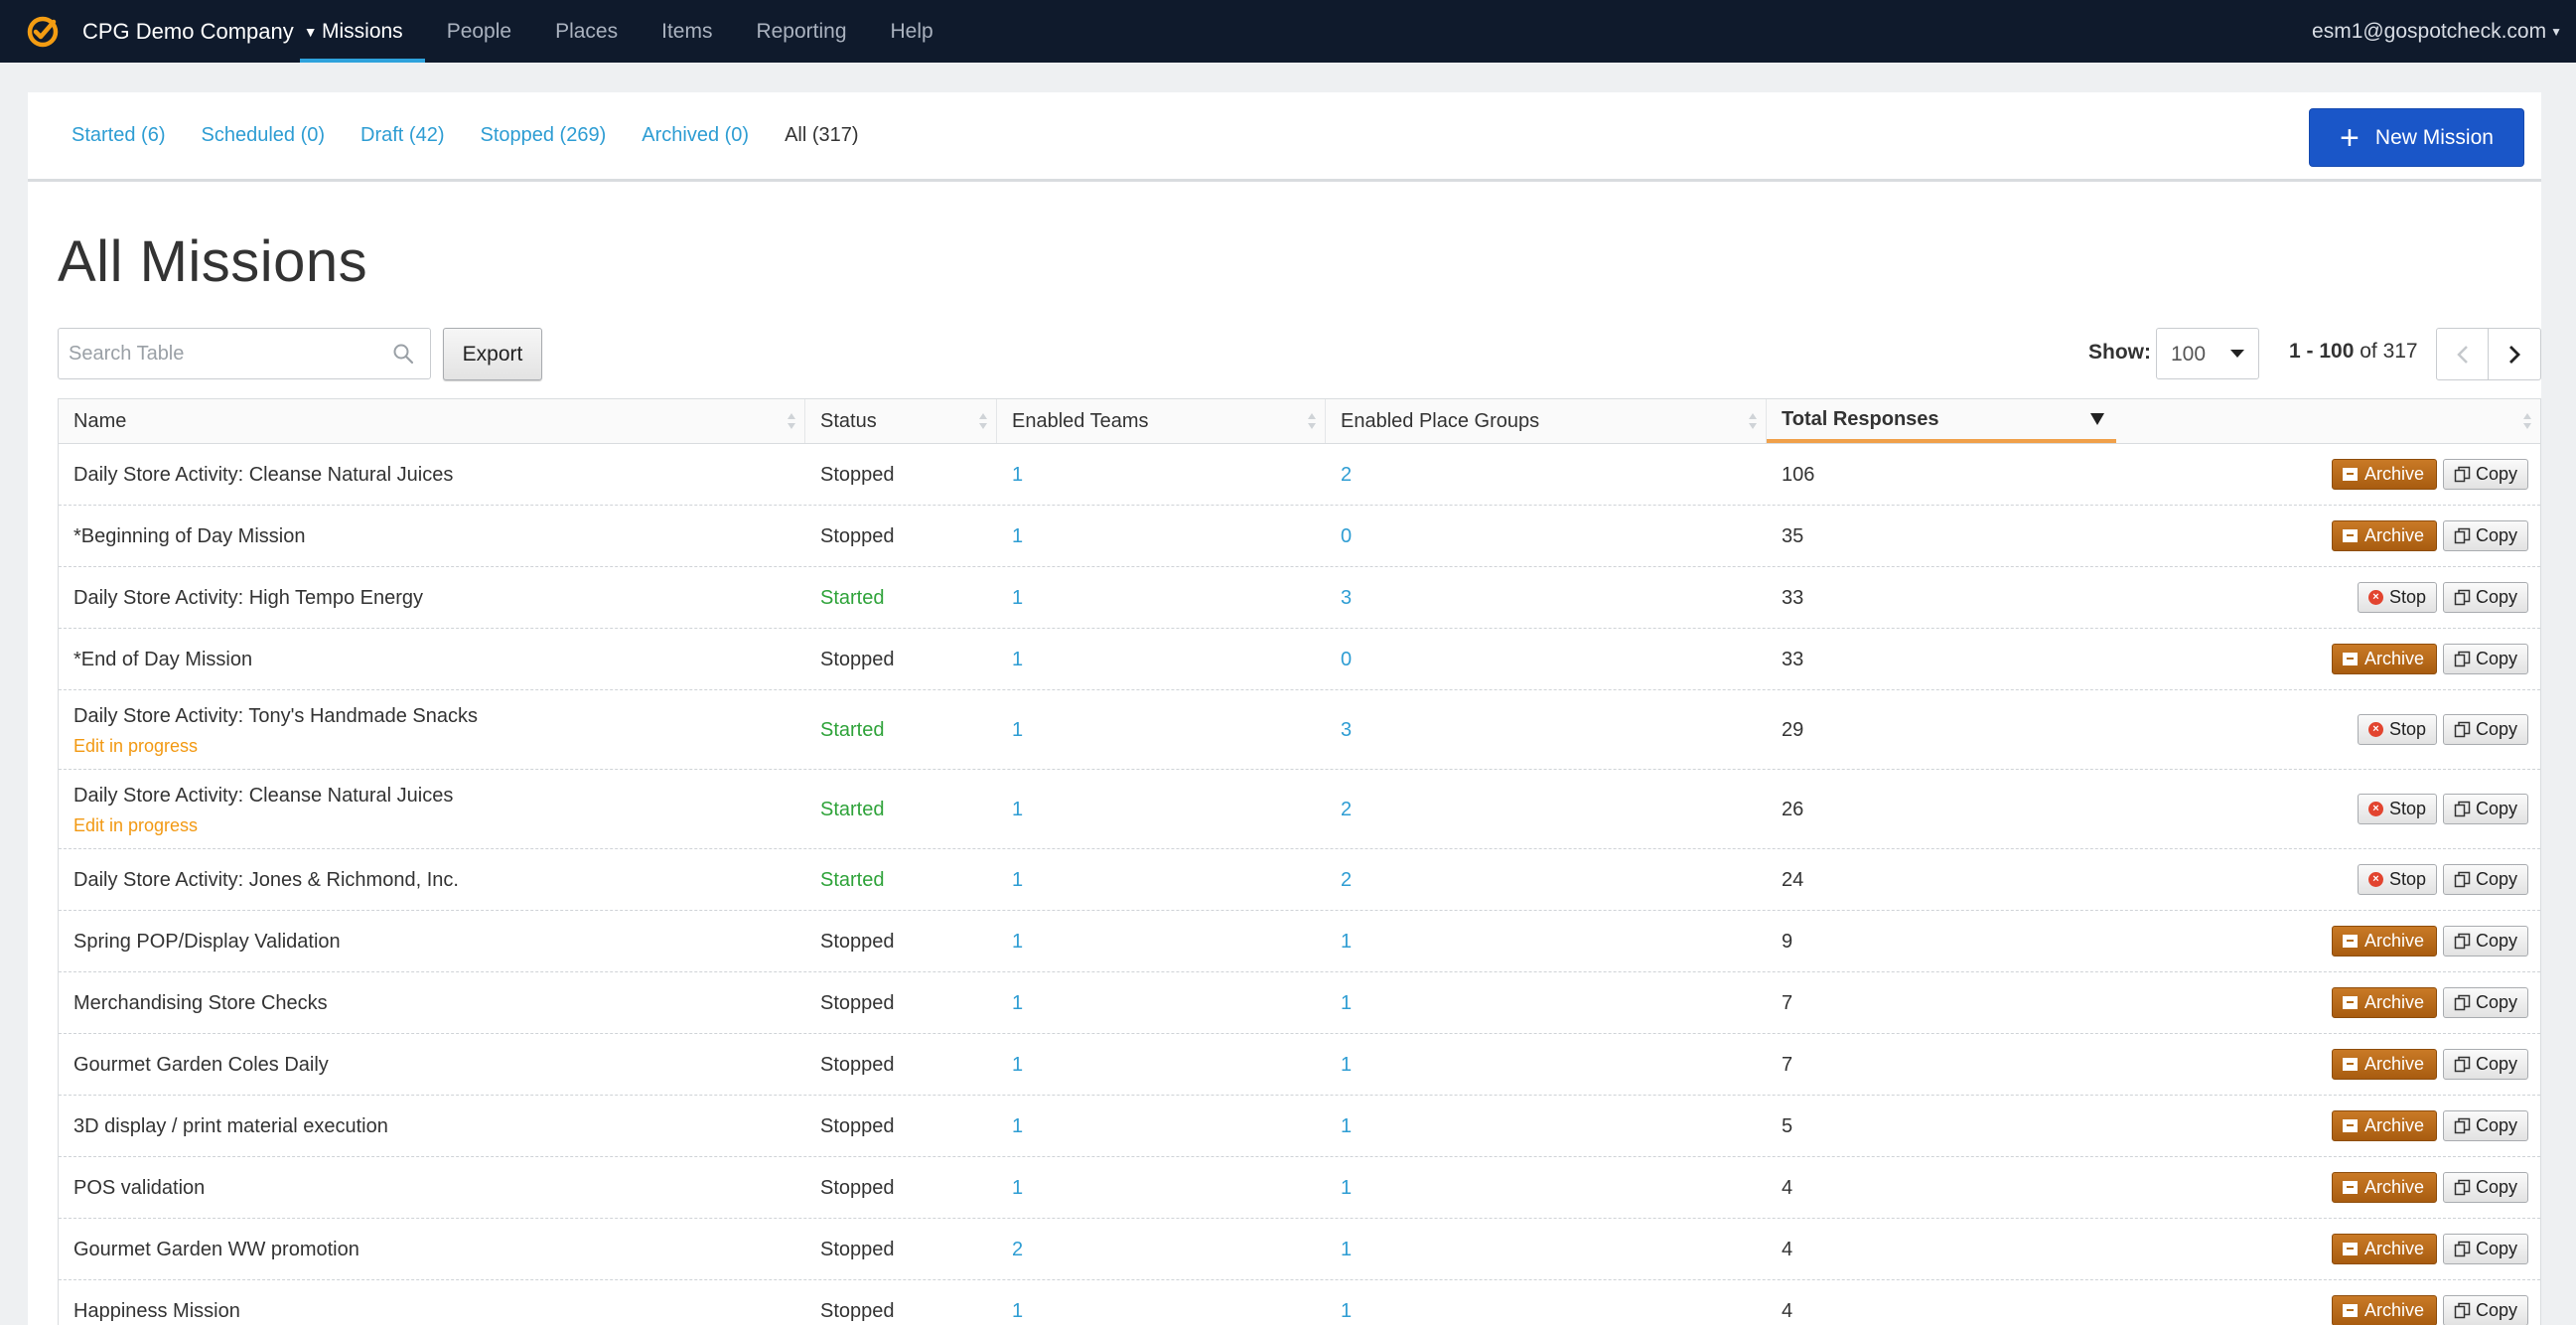  Describe the element at coordinates (2515, 354) in the screenshot. I see `next-page-button` at that location.